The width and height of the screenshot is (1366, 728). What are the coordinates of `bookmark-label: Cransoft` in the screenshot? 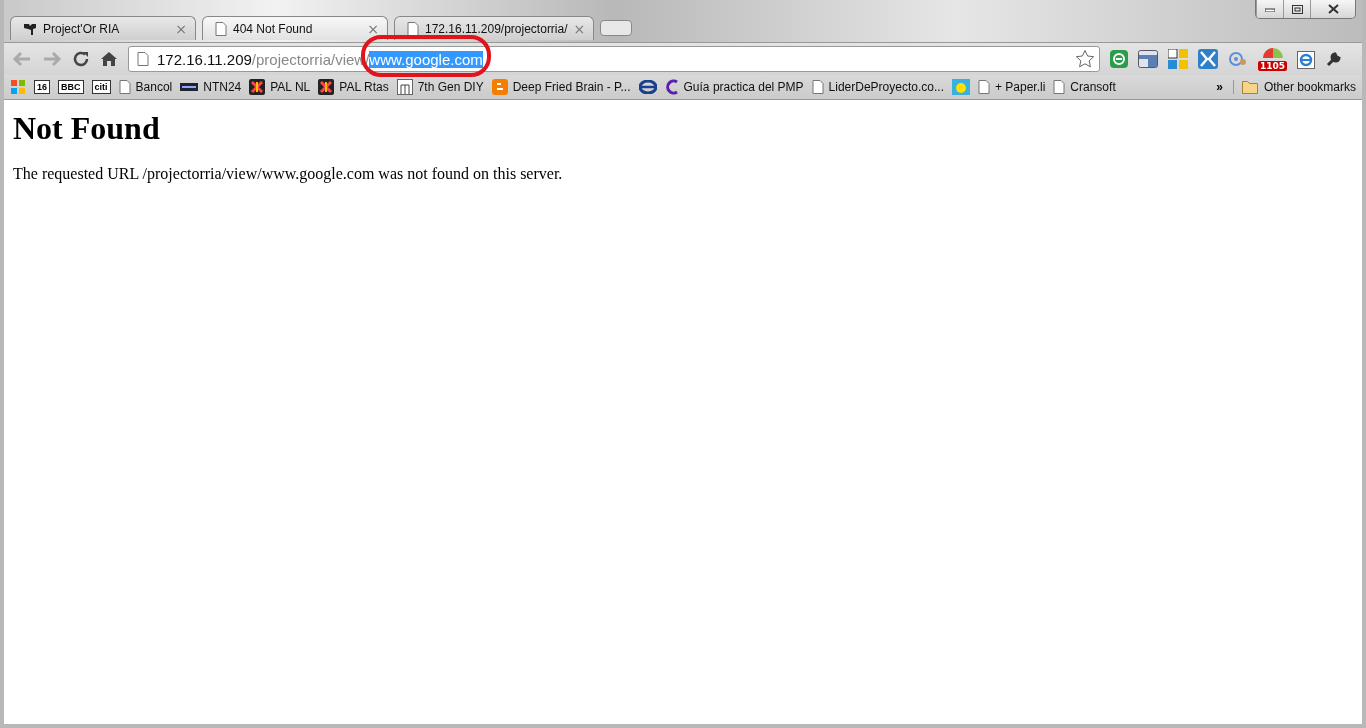 It's located at (1093, 87).